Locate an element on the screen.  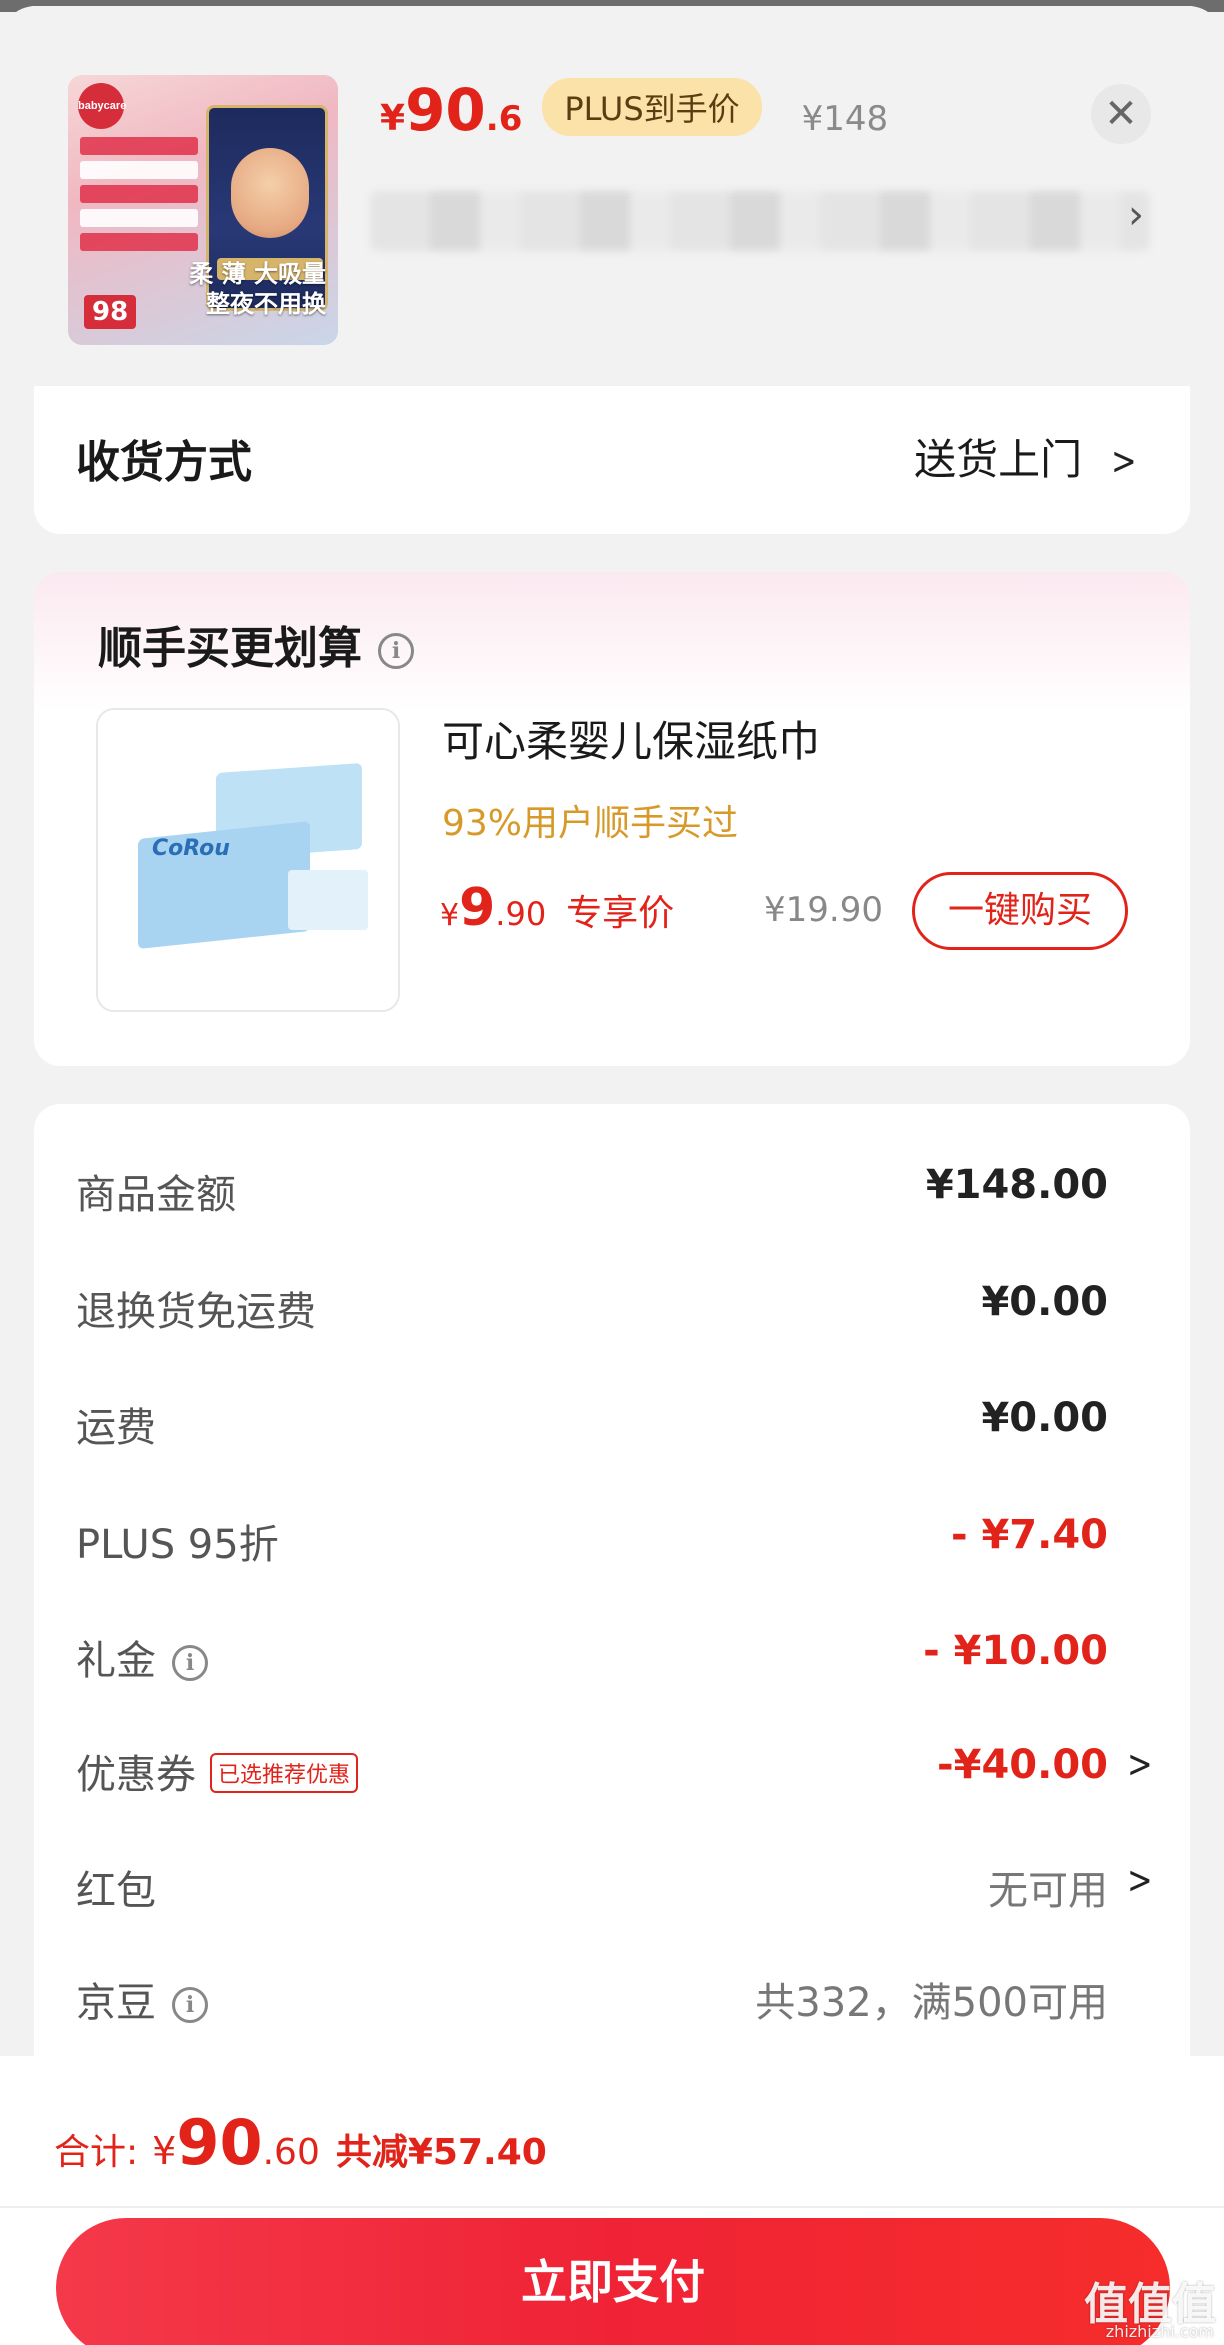
product-thumbnail: babycare 柔 薄 大吸量 整夜不用换 98 is located at coordinates (203, 210).